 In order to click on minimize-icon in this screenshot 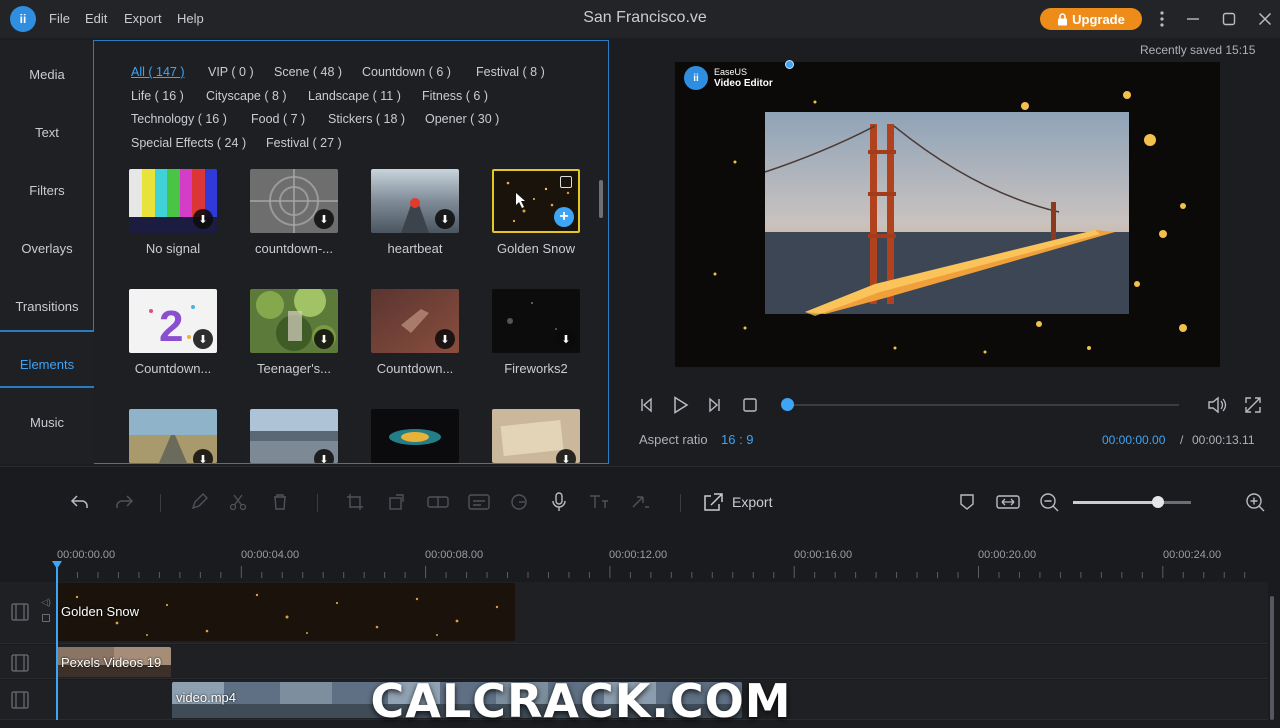, I will do `click(1193, 19)`.